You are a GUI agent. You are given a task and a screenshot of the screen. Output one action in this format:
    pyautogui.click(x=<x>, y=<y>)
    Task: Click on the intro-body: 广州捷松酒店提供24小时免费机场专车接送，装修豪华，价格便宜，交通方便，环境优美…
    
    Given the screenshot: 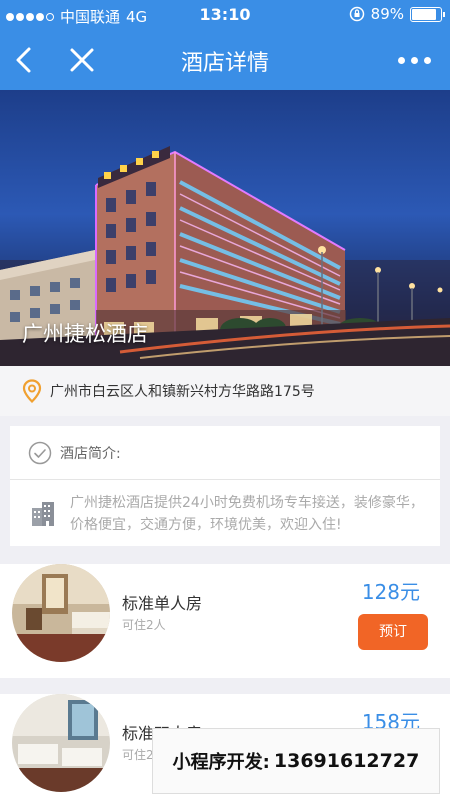 What is the action you would take?
    pyautogui.click(x=225, y=508)
    